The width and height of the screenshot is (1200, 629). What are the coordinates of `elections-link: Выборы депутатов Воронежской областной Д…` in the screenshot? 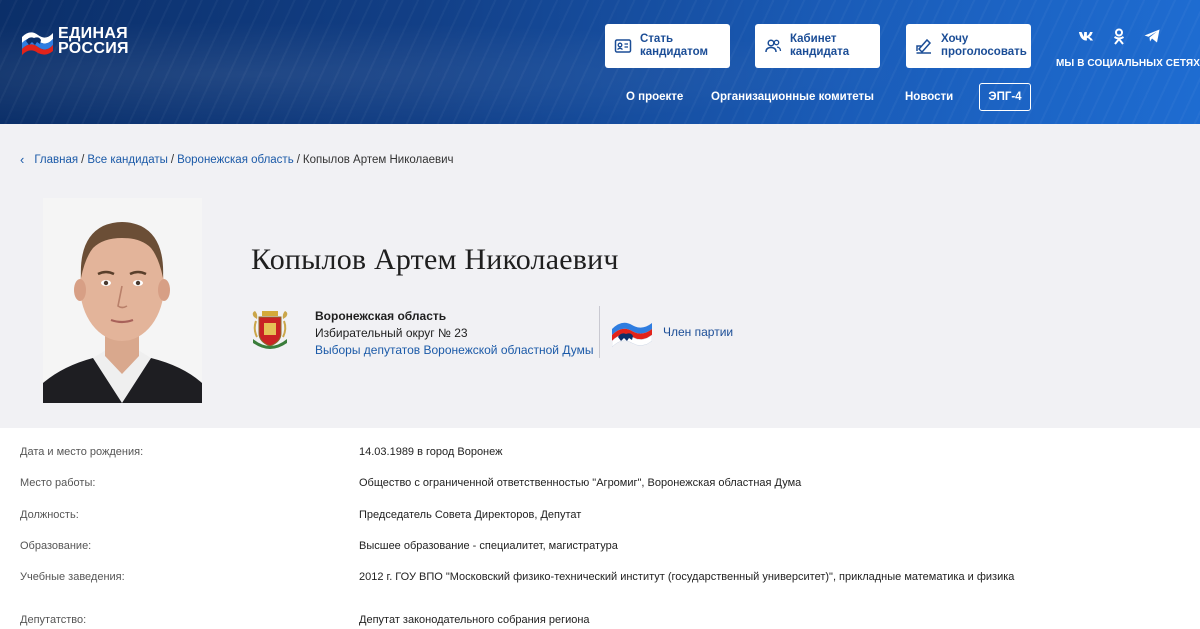 It's located at (454, 350).